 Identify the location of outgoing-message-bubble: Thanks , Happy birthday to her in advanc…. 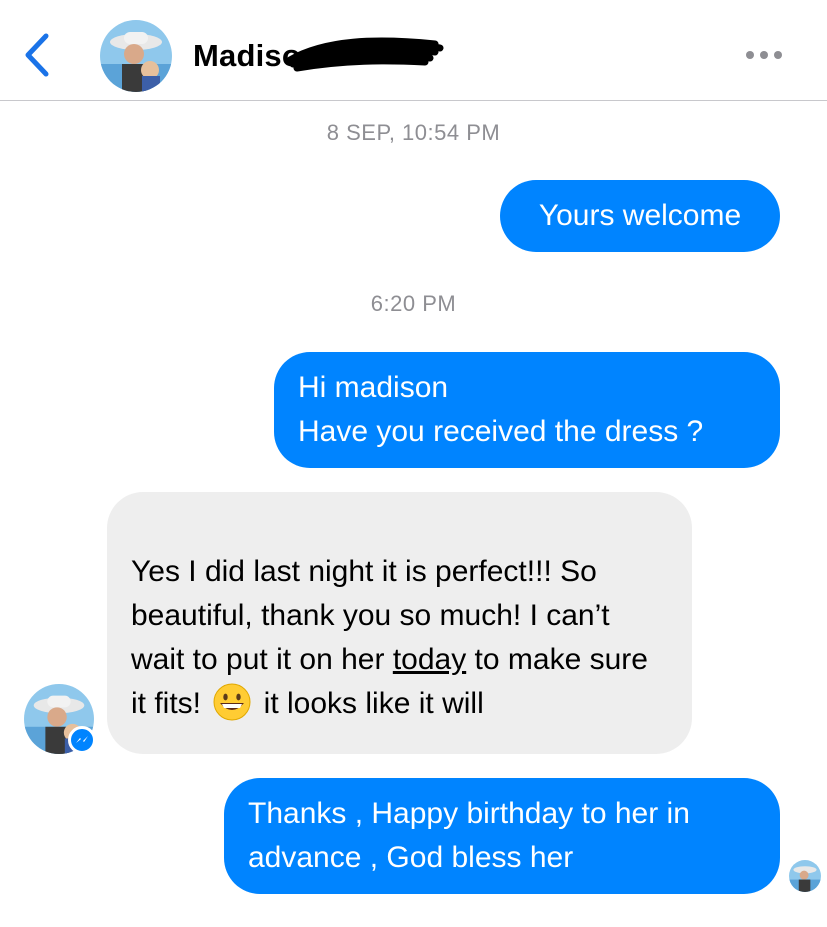
(502, 836).